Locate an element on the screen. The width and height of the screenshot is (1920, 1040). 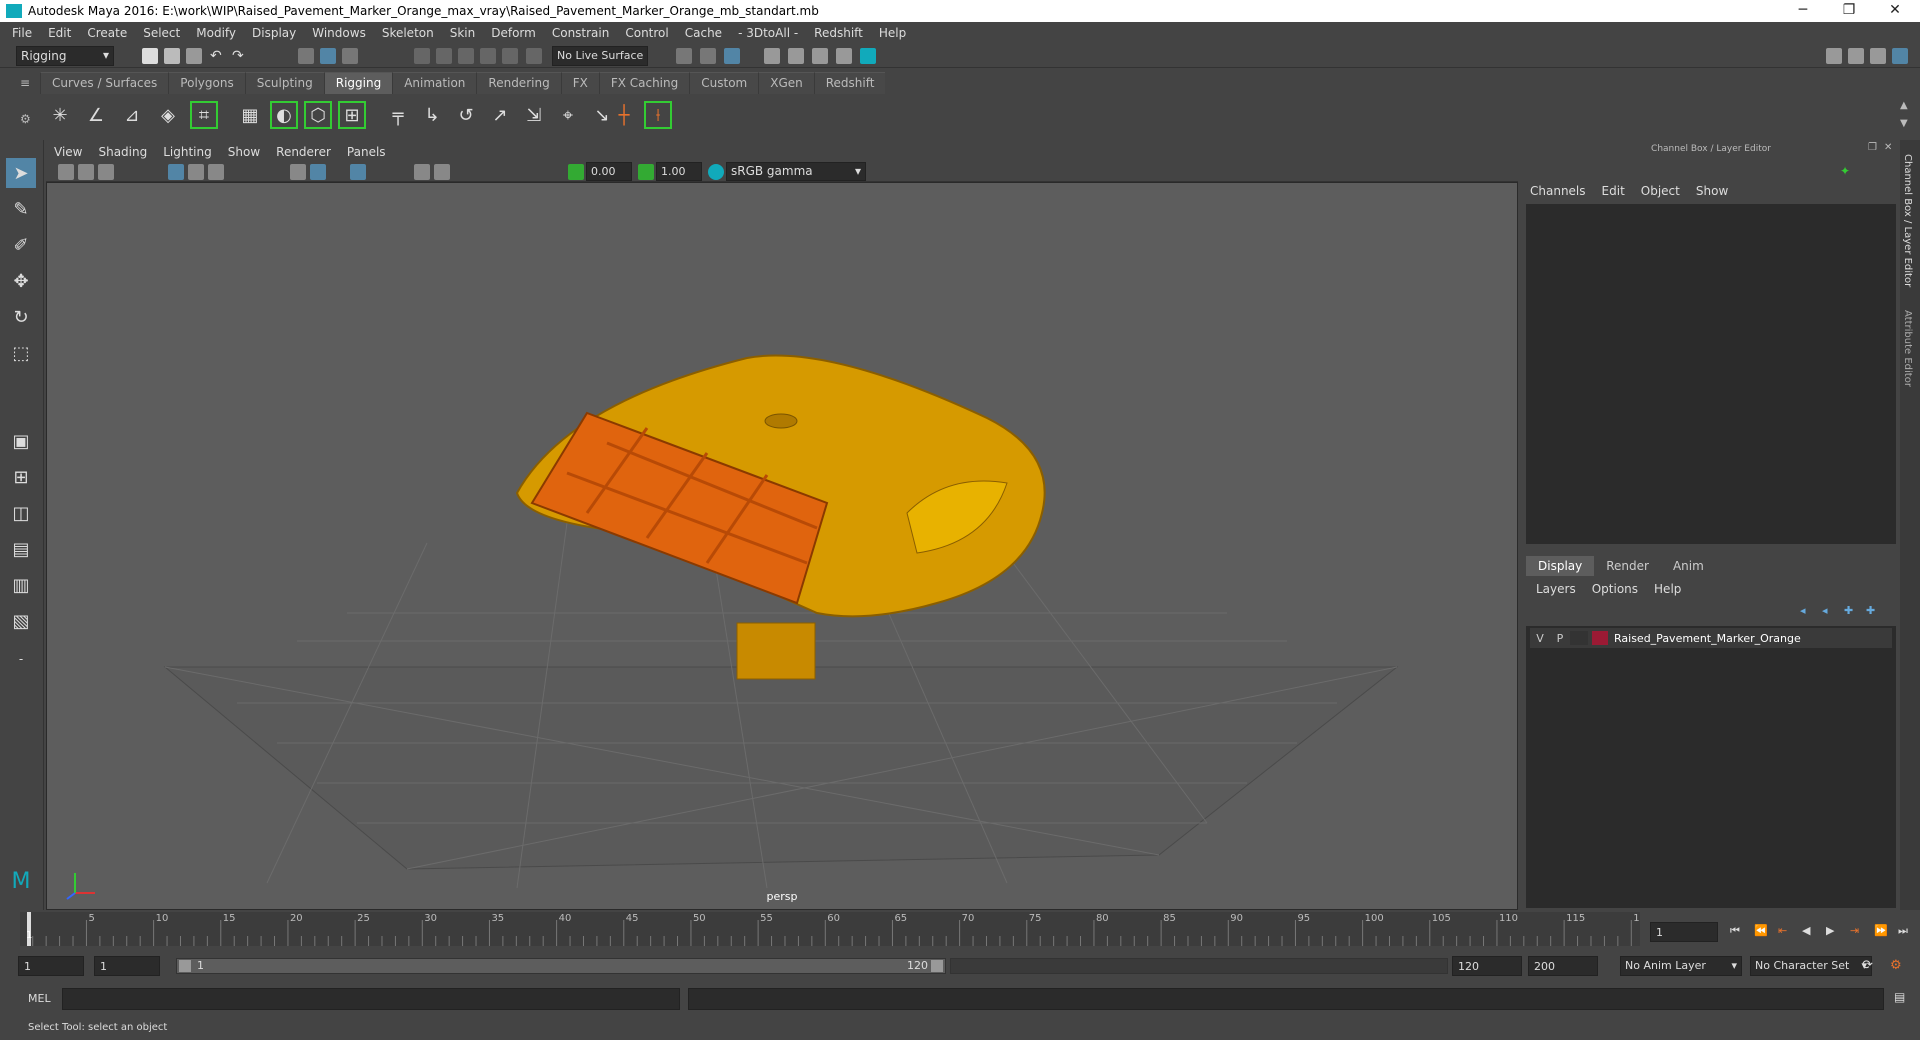
go-to-start-icon: ⏮ is located at coordinates (1738, 932).